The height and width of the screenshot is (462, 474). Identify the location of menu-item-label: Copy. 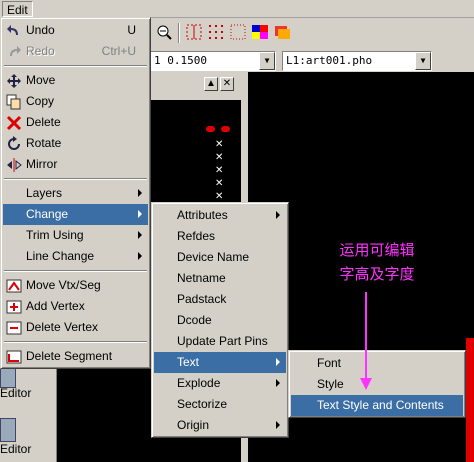
(40, 101).